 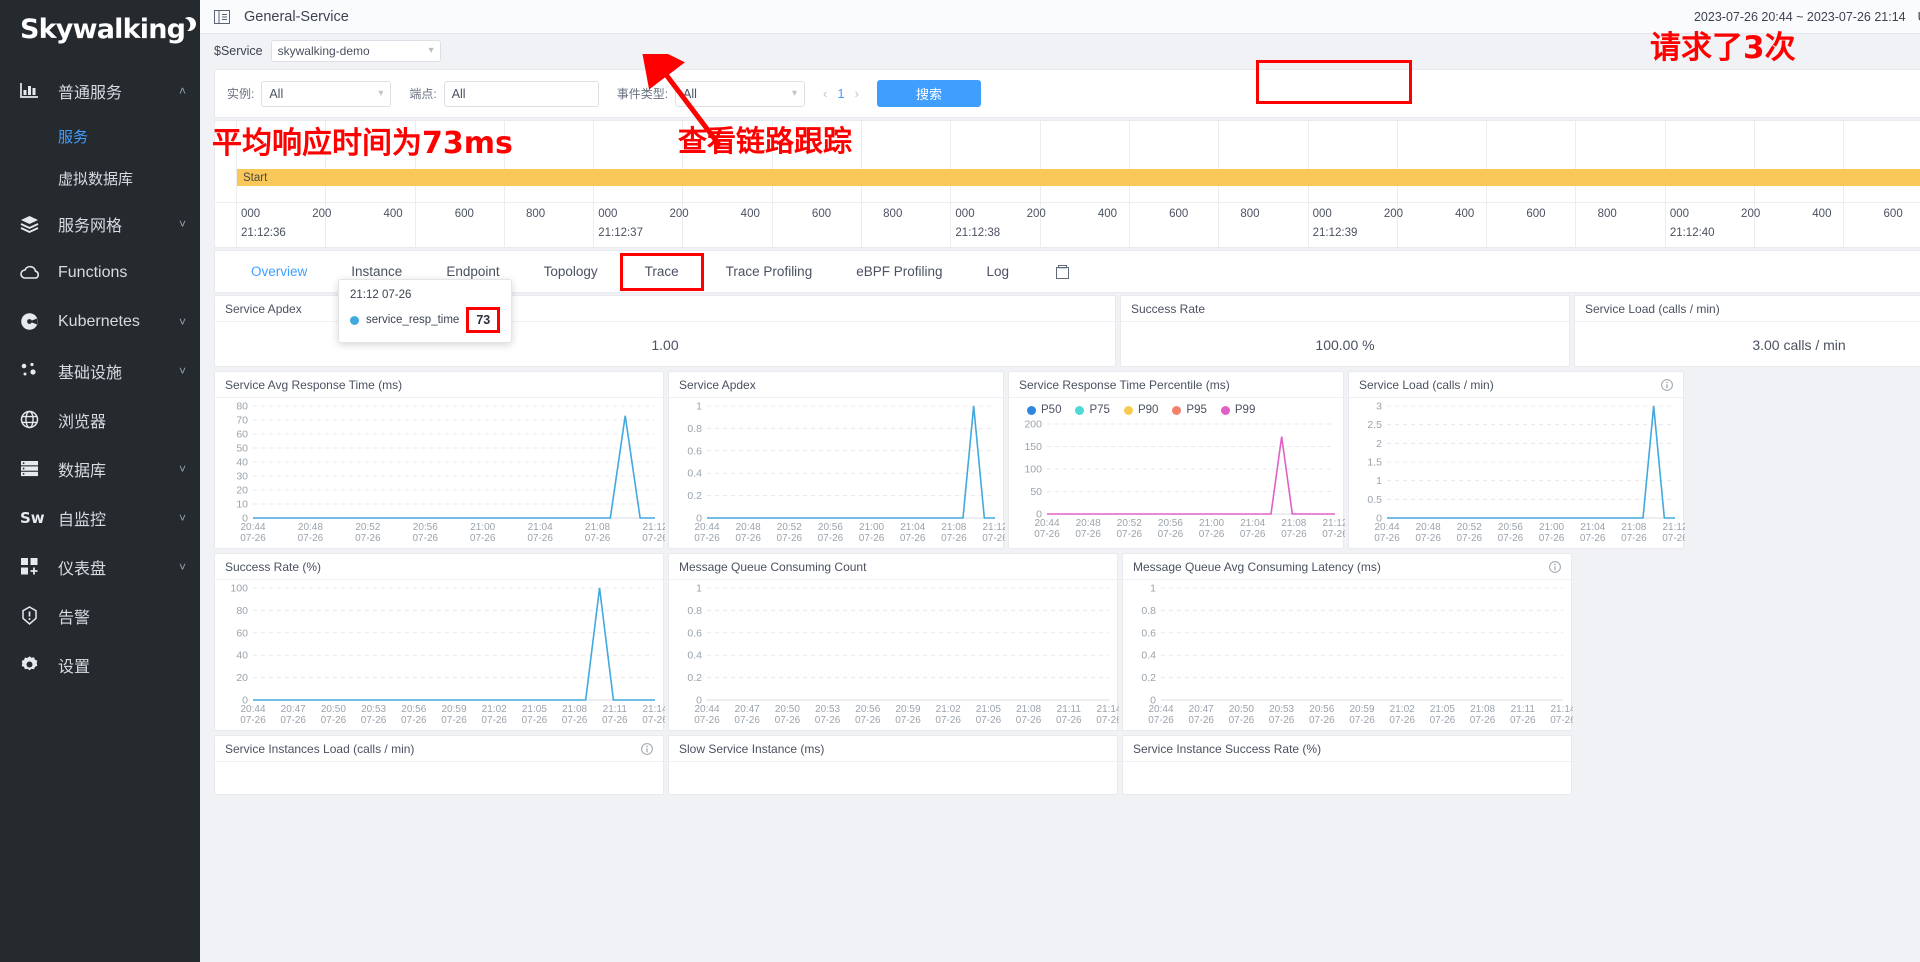 I want to click on timeline-tick: 800, so click(x=535, y=214).